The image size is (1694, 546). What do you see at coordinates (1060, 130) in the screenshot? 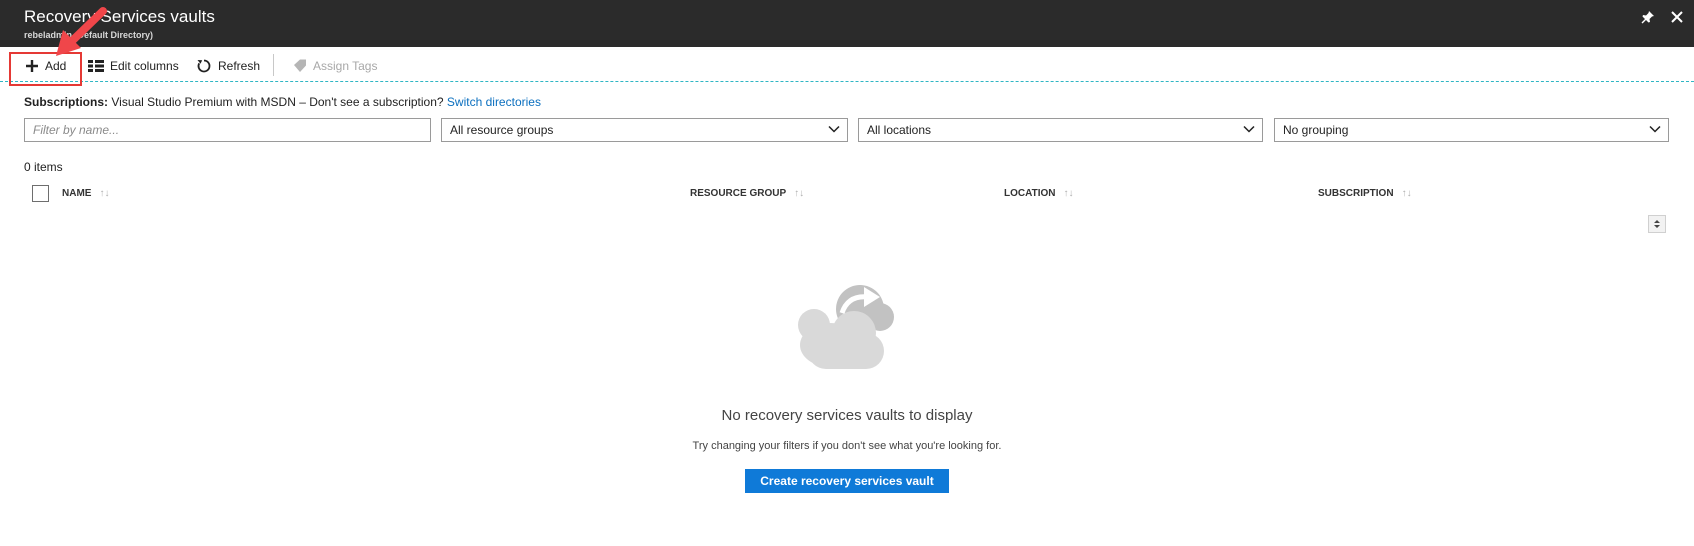
I see `location-dropdown: All locations` at bounding box center [1060, 130].